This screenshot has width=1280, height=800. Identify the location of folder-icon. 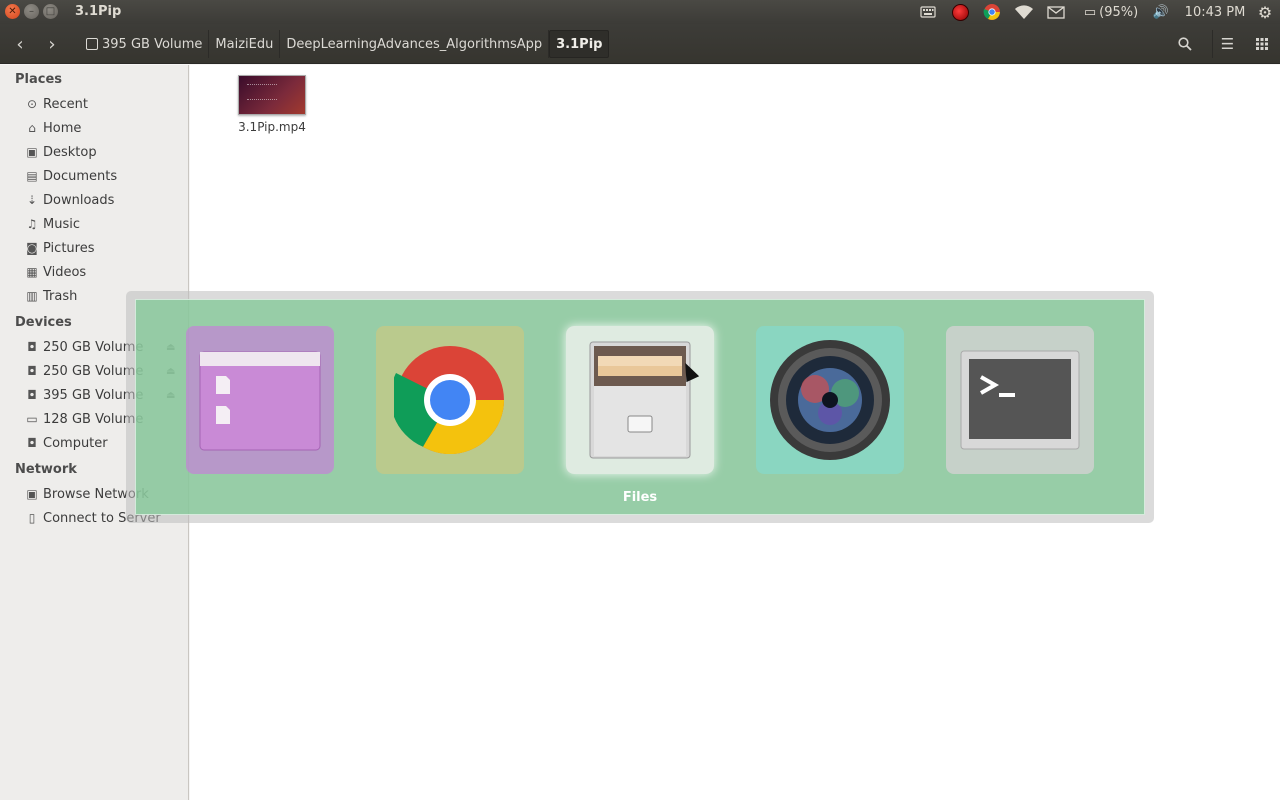
(260, 401).